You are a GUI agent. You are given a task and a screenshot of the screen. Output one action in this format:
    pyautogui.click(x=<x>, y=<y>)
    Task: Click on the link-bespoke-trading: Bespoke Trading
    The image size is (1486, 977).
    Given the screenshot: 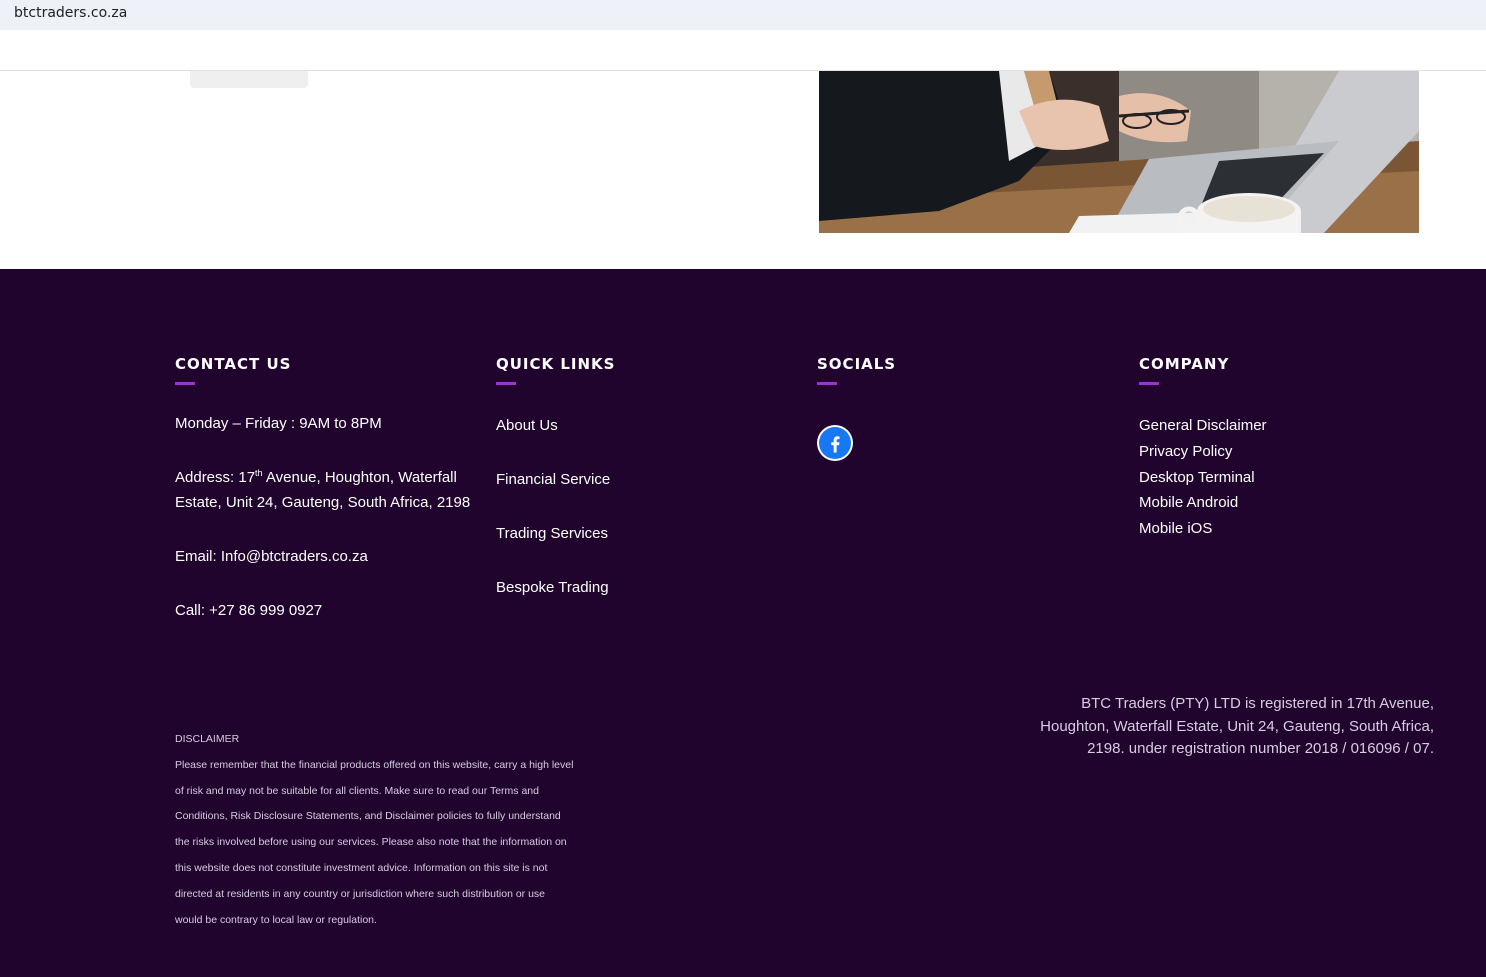 What is the action you would take?
    pyautogui.click(x=556, y=604)
    